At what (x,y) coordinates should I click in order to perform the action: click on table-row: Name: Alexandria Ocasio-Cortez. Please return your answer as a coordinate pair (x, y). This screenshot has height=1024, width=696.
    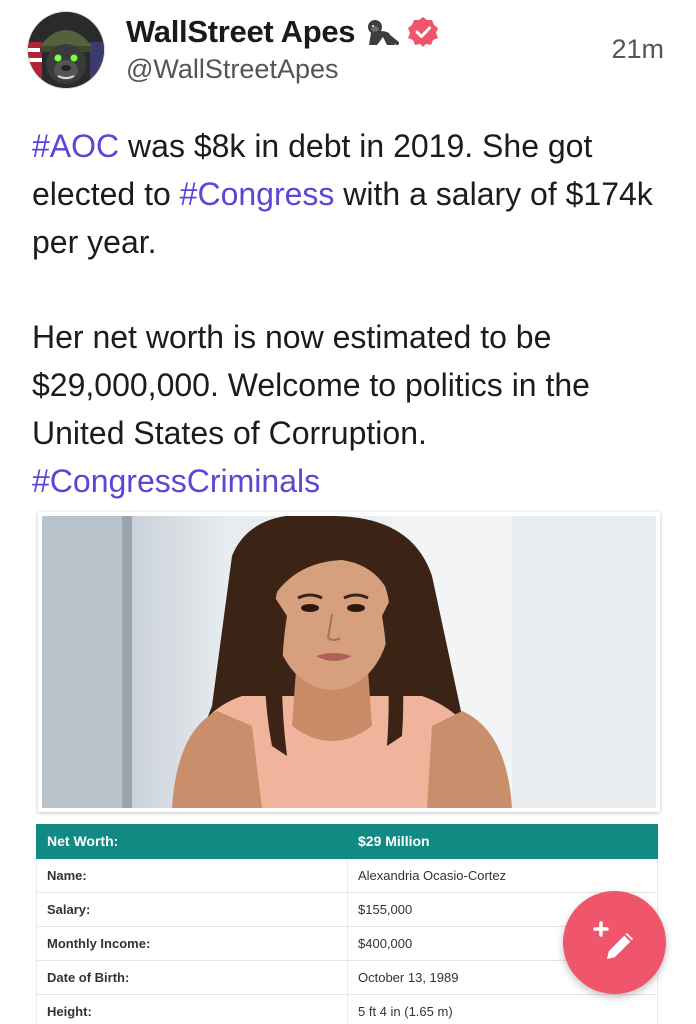
    Looking at the image, I should click on (347, 875).